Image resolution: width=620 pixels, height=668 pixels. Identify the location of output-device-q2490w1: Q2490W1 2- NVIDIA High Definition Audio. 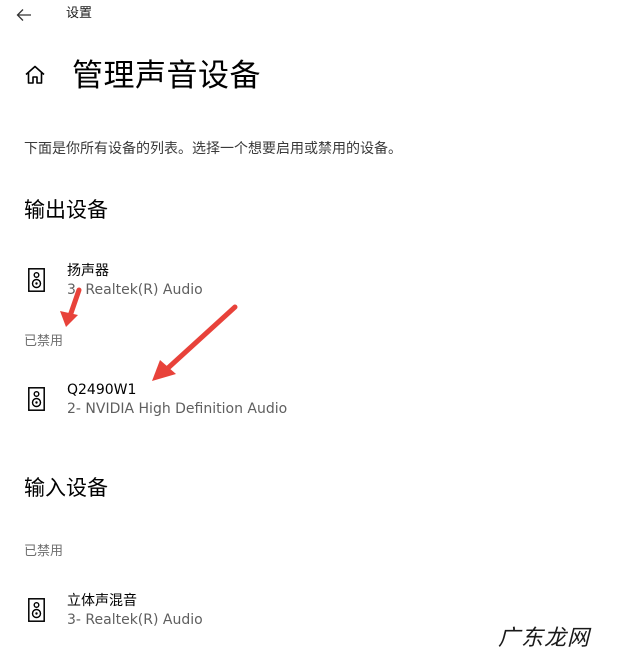
(204, 403).